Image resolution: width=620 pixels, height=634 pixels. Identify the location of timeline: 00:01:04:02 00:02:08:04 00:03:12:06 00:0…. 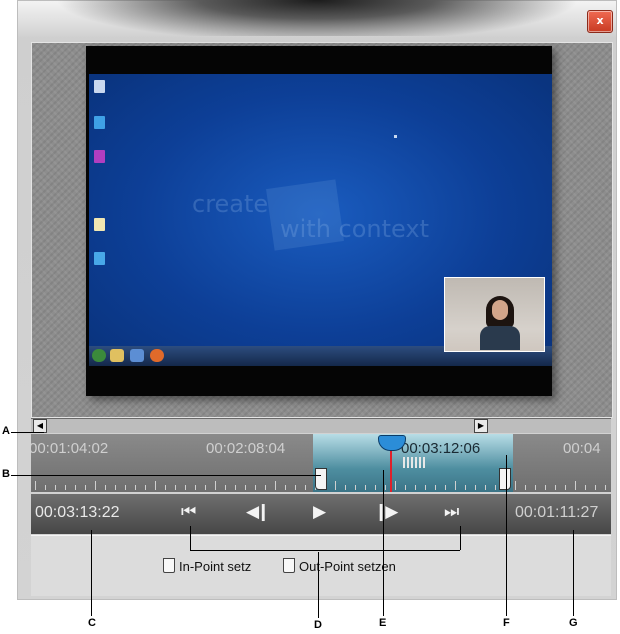
(321, 463).